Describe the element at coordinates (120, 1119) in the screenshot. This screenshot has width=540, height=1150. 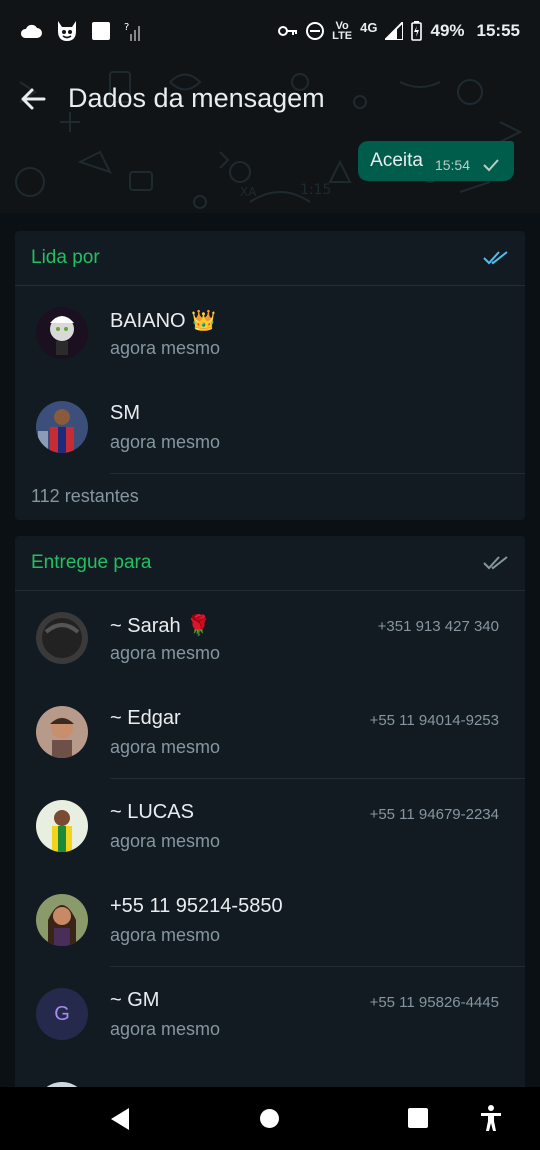
I see `nav-back-icon` at that location.